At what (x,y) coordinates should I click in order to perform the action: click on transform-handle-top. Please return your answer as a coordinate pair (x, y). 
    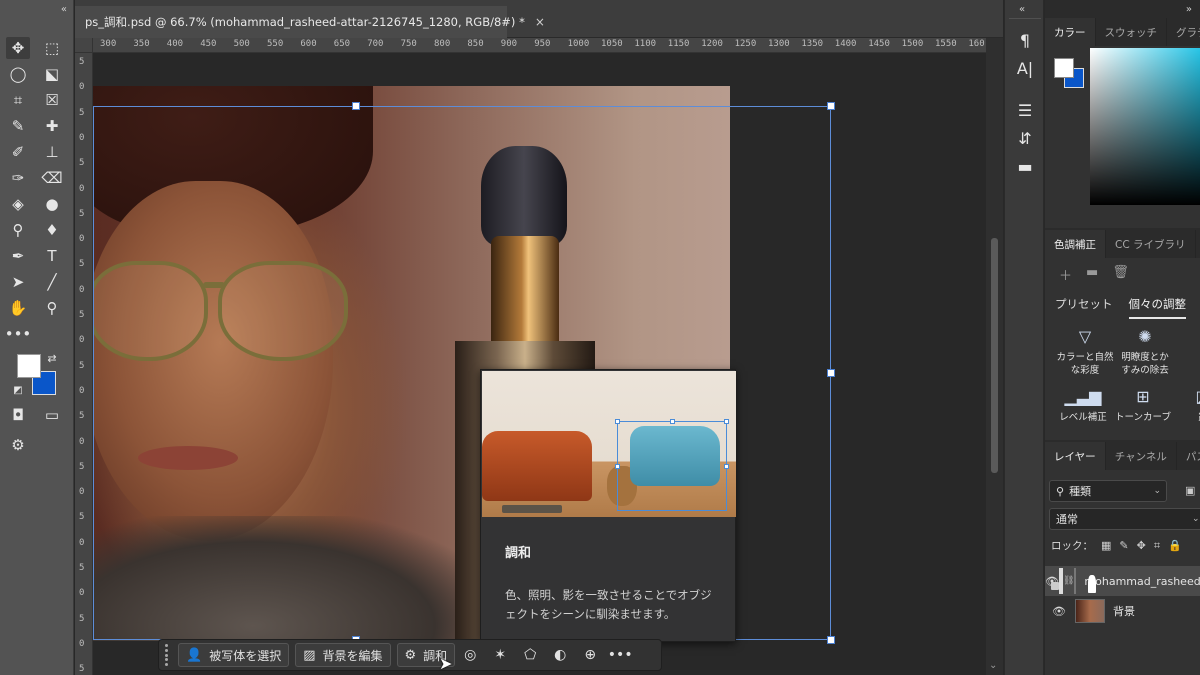
    Looking at the image, I should click on (356, 106).